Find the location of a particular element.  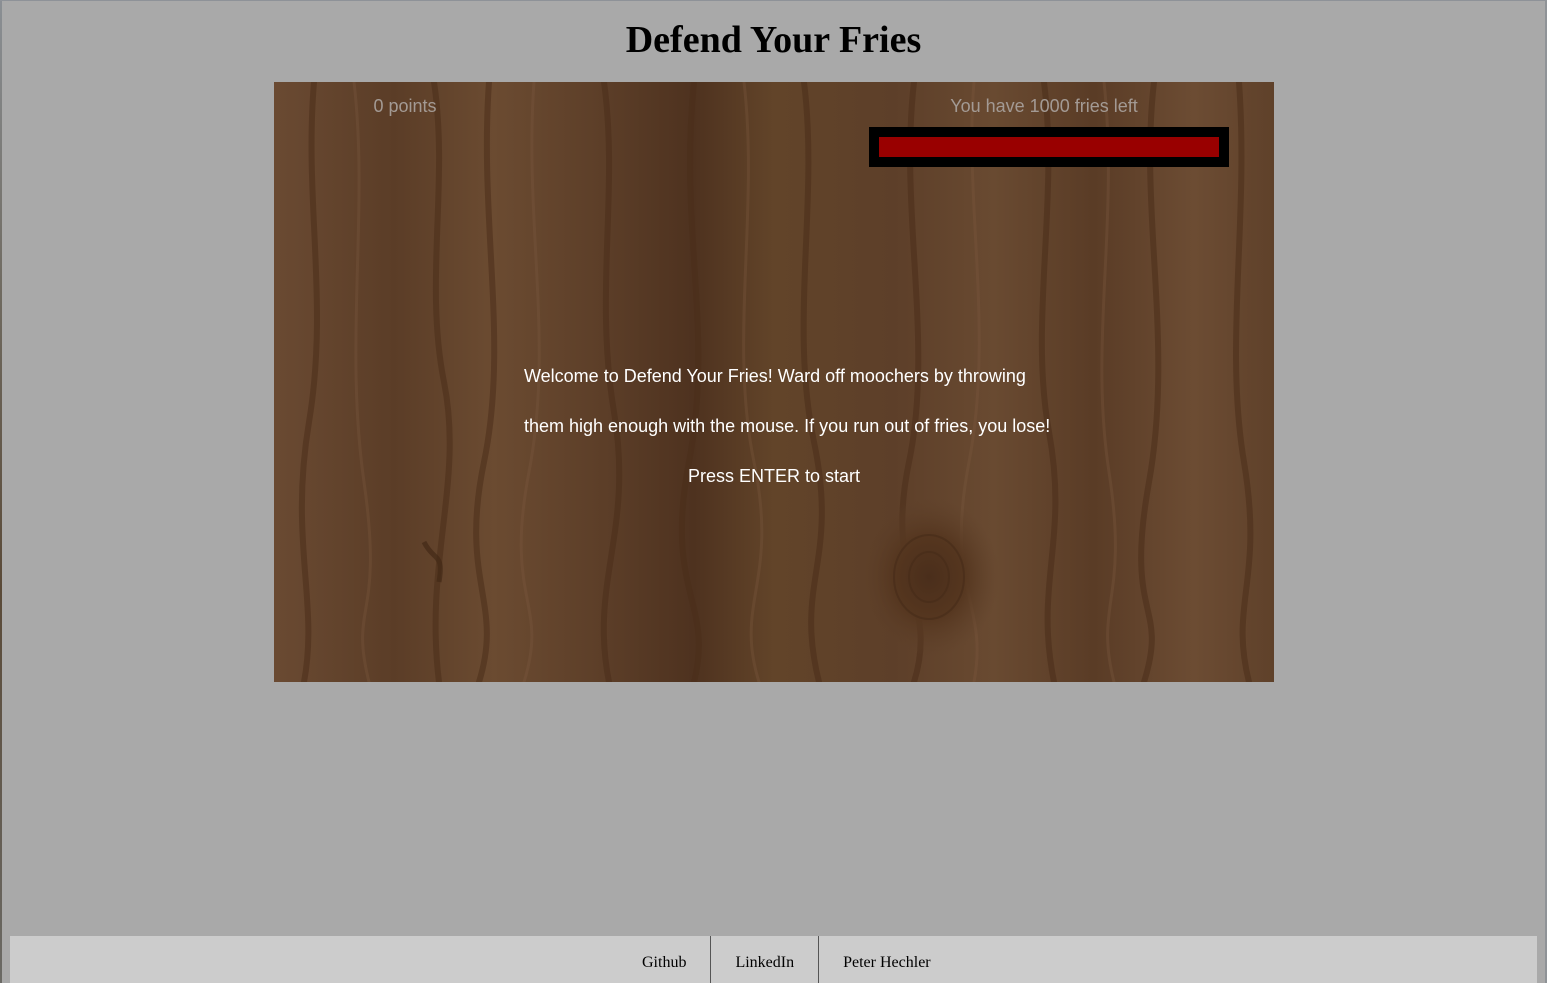

window-edge-top is located at coordinates (773, 0).